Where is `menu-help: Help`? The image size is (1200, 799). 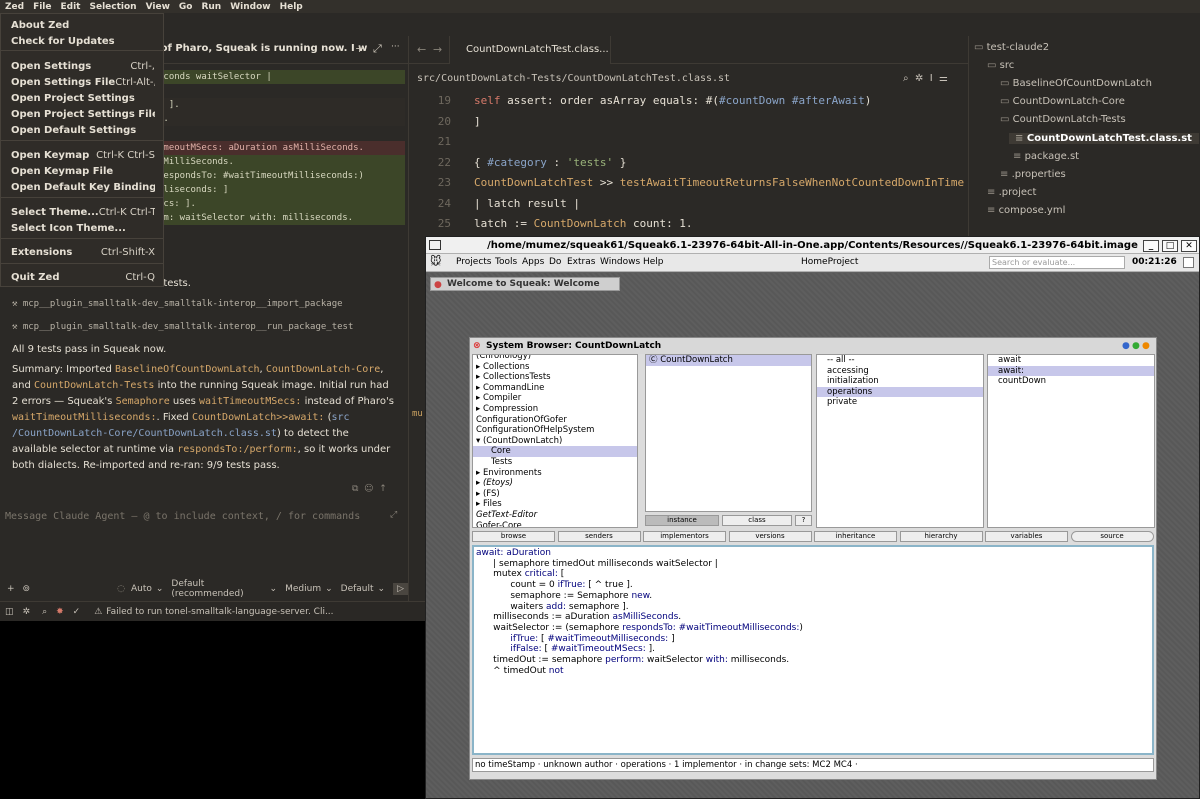 menu-help: Help is located at coordinates (291, 7).